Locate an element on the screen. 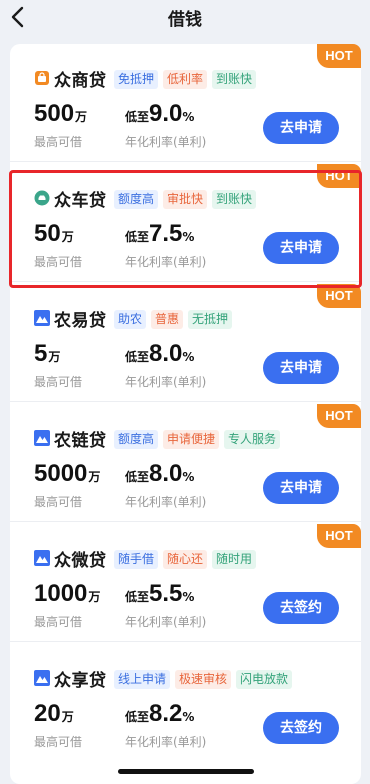 This screenshot has height=784, width=370. feature-tag: 低利率 is located at coordinates (185, 79).